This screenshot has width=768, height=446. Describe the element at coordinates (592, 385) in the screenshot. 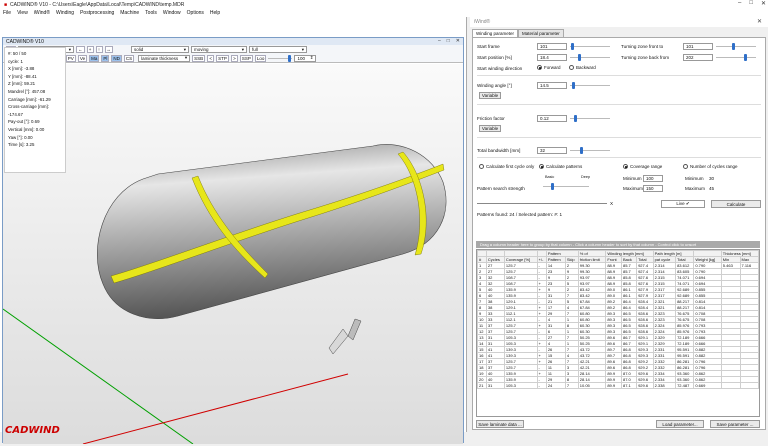

I see `table-cell: 10.05` at that location.